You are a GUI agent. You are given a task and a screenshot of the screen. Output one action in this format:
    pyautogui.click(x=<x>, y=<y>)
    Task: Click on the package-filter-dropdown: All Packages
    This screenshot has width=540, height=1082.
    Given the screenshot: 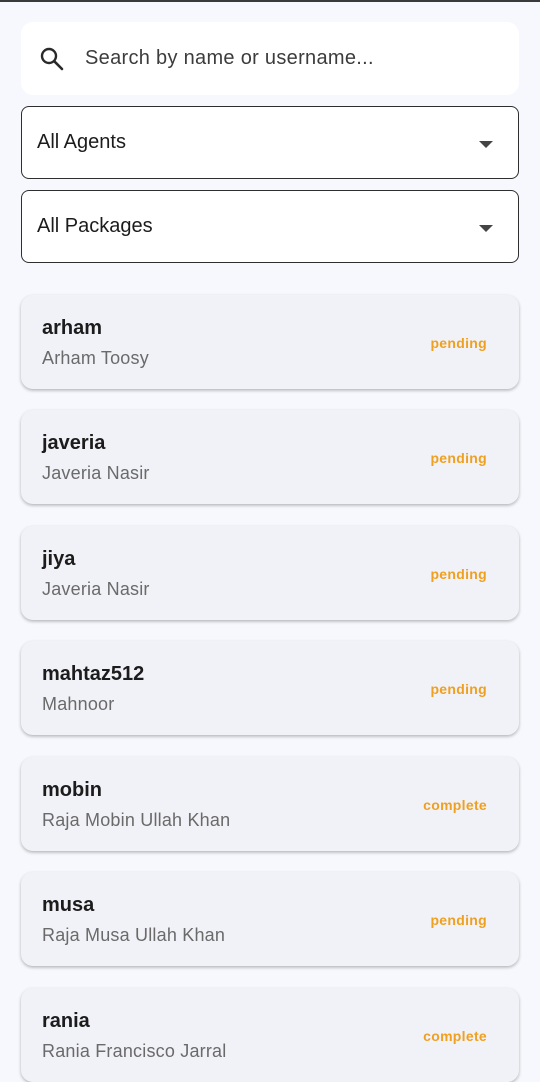 What is the action you would take?
    pyautogui.click(x=270, y=226)
    